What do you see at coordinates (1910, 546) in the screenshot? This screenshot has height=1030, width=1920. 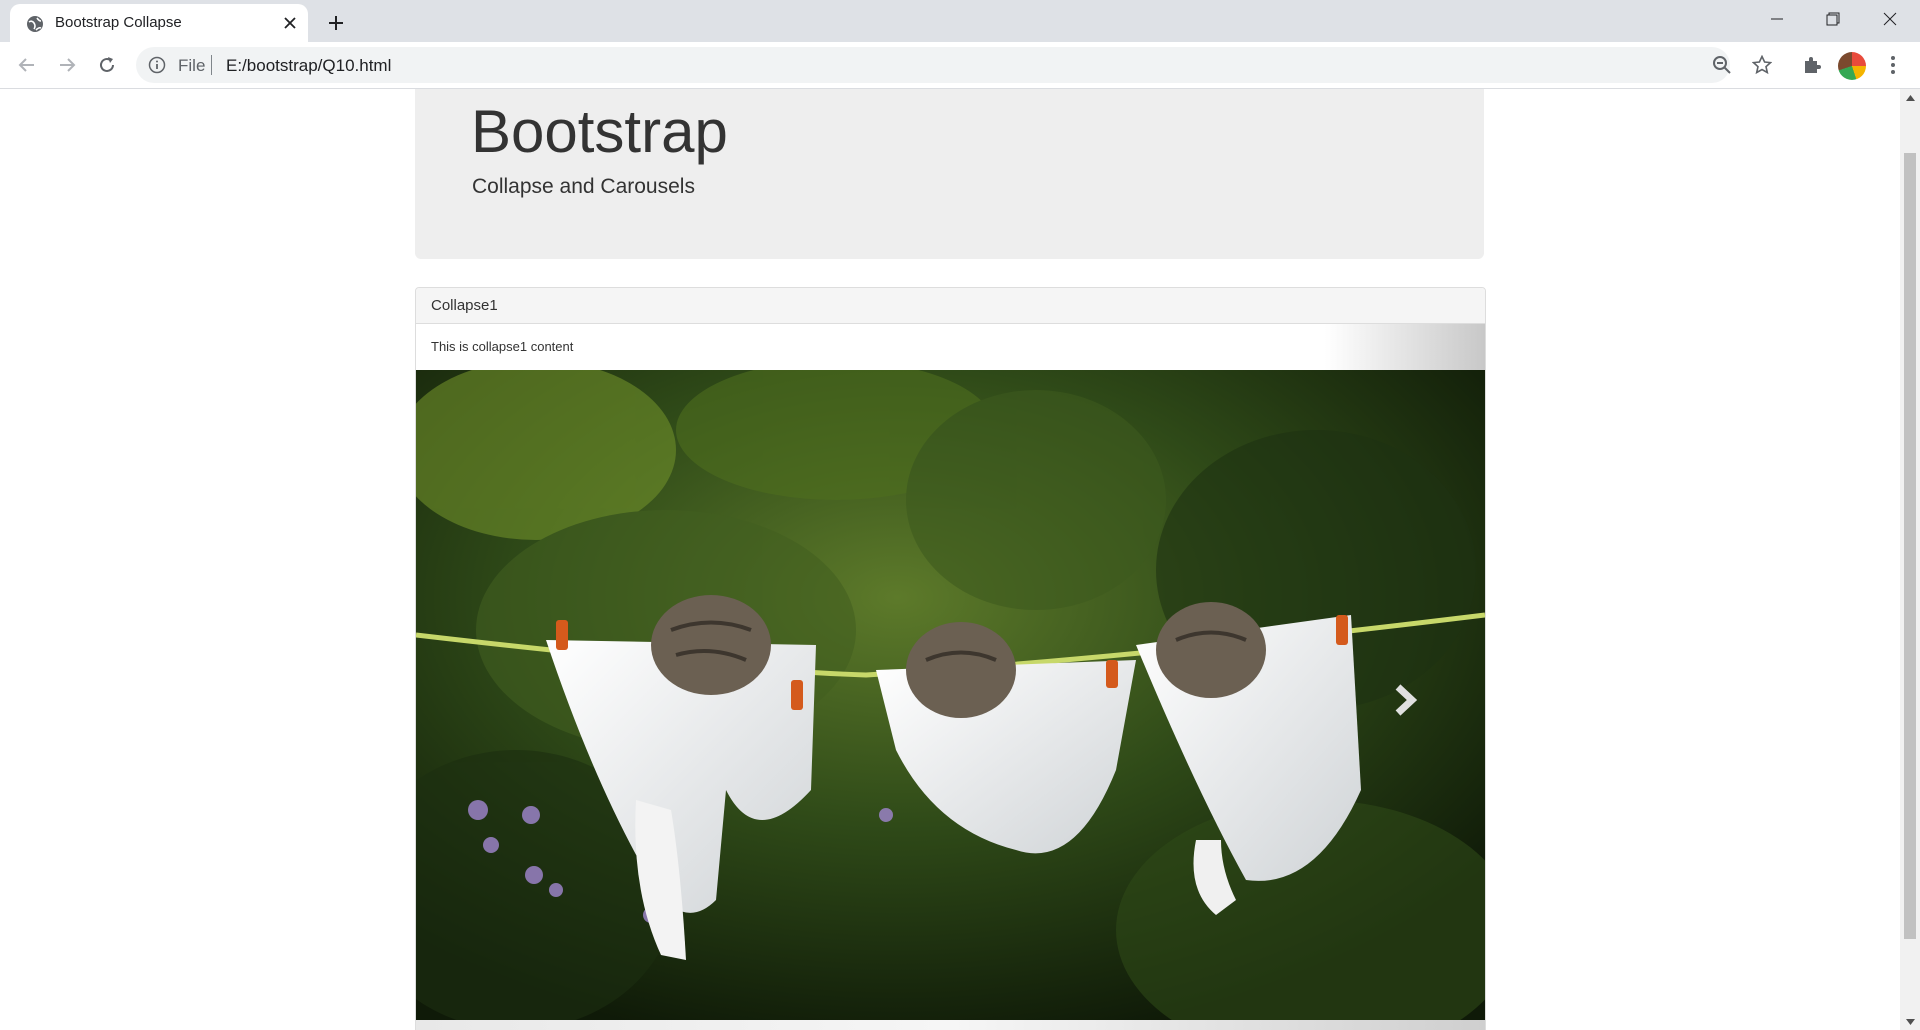 I see `scrollbar-thumb` at bounding box center [1910, 546].